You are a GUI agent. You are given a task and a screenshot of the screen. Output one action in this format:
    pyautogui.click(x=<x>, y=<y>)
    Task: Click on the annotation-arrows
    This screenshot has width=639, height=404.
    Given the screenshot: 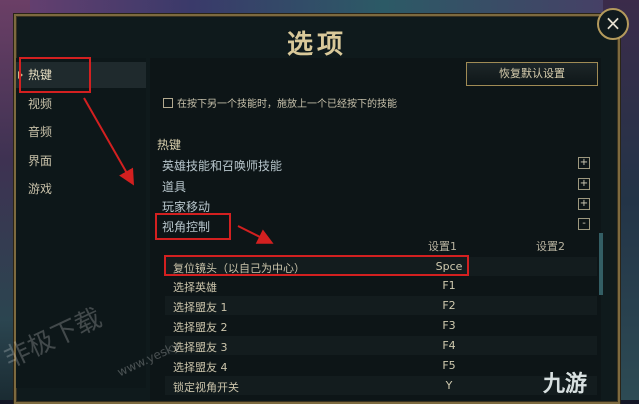 What is the action you would take?
    pyautogui.click(x=178, y=170)
    